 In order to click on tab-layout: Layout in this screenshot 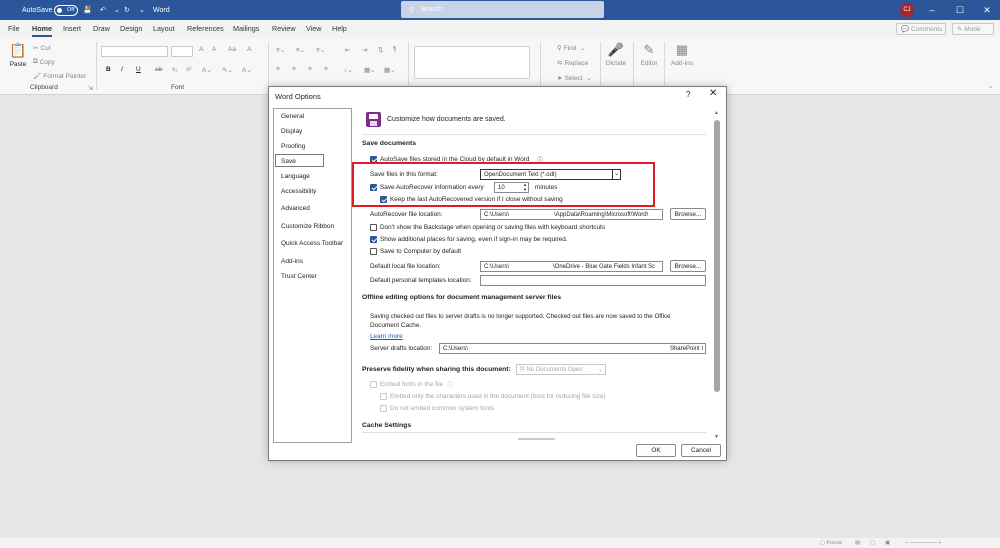, I will do `click(164, 28)`.